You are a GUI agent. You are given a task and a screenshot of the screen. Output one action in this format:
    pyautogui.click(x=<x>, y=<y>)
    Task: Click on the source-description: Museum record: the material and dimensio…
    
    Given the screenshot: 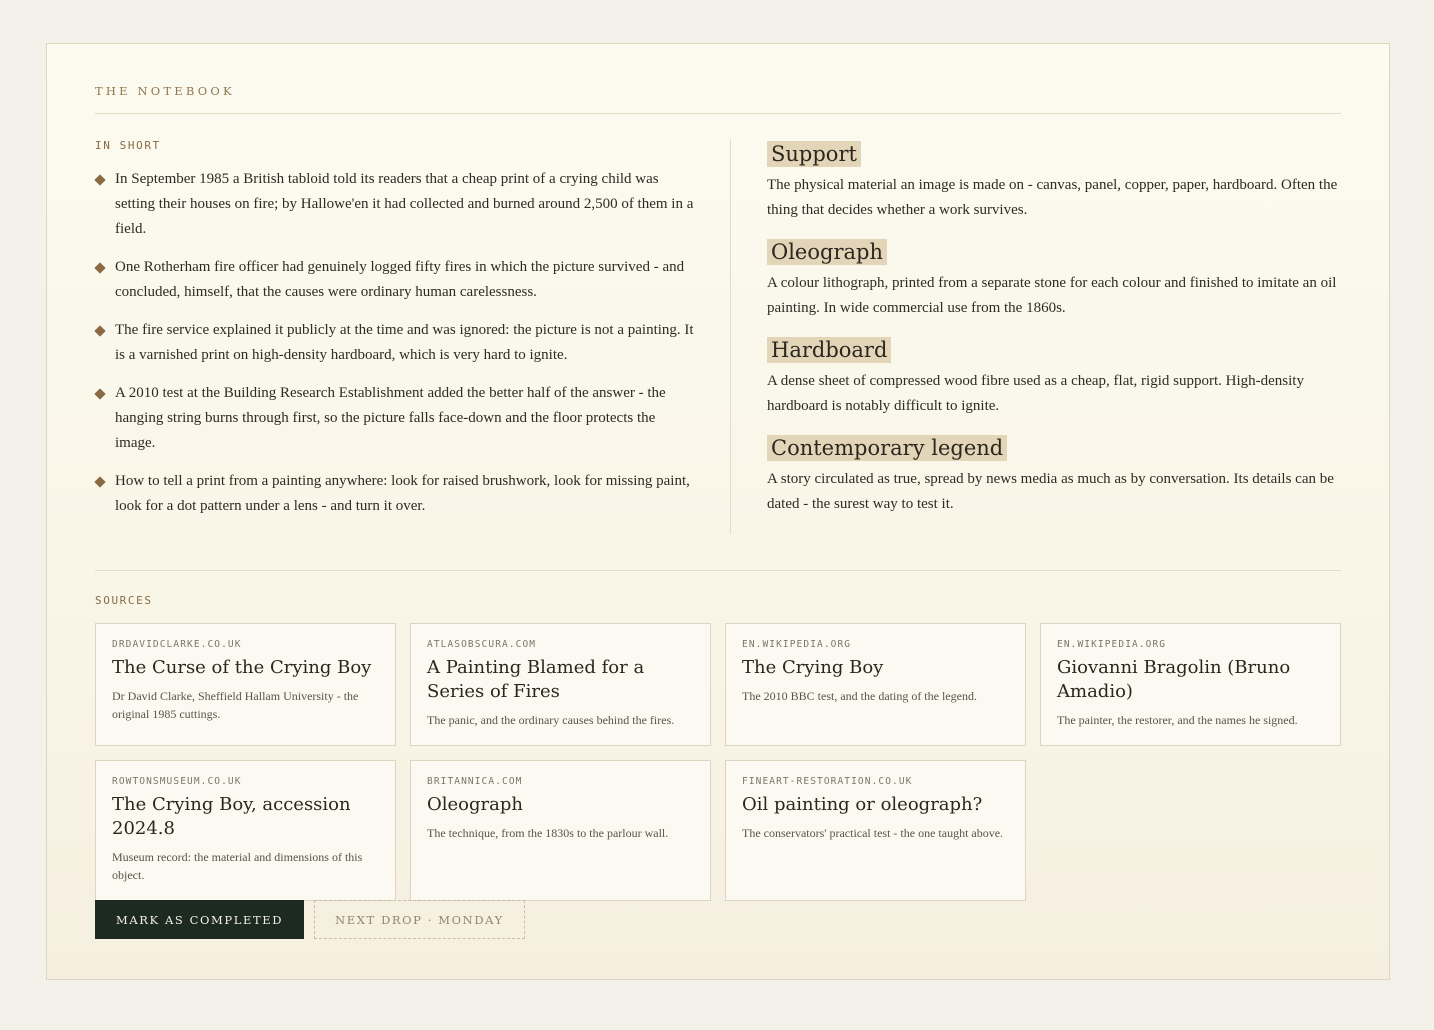 What is the action you would take?
    pyautogui.click(x=237, y=866)
    